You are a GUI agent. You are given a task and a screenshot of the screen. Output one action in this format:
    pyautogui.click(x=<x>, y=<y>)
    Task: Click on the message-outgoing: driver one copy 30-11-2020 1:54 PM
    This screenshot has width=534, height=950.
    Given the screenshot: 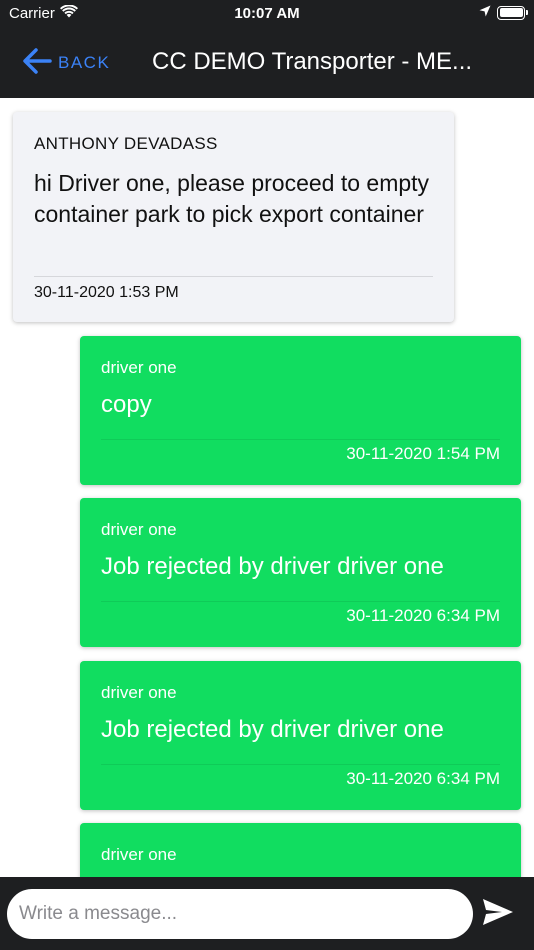 What is the action you would take?
    pyautogui.click(x=300, y=410)
    